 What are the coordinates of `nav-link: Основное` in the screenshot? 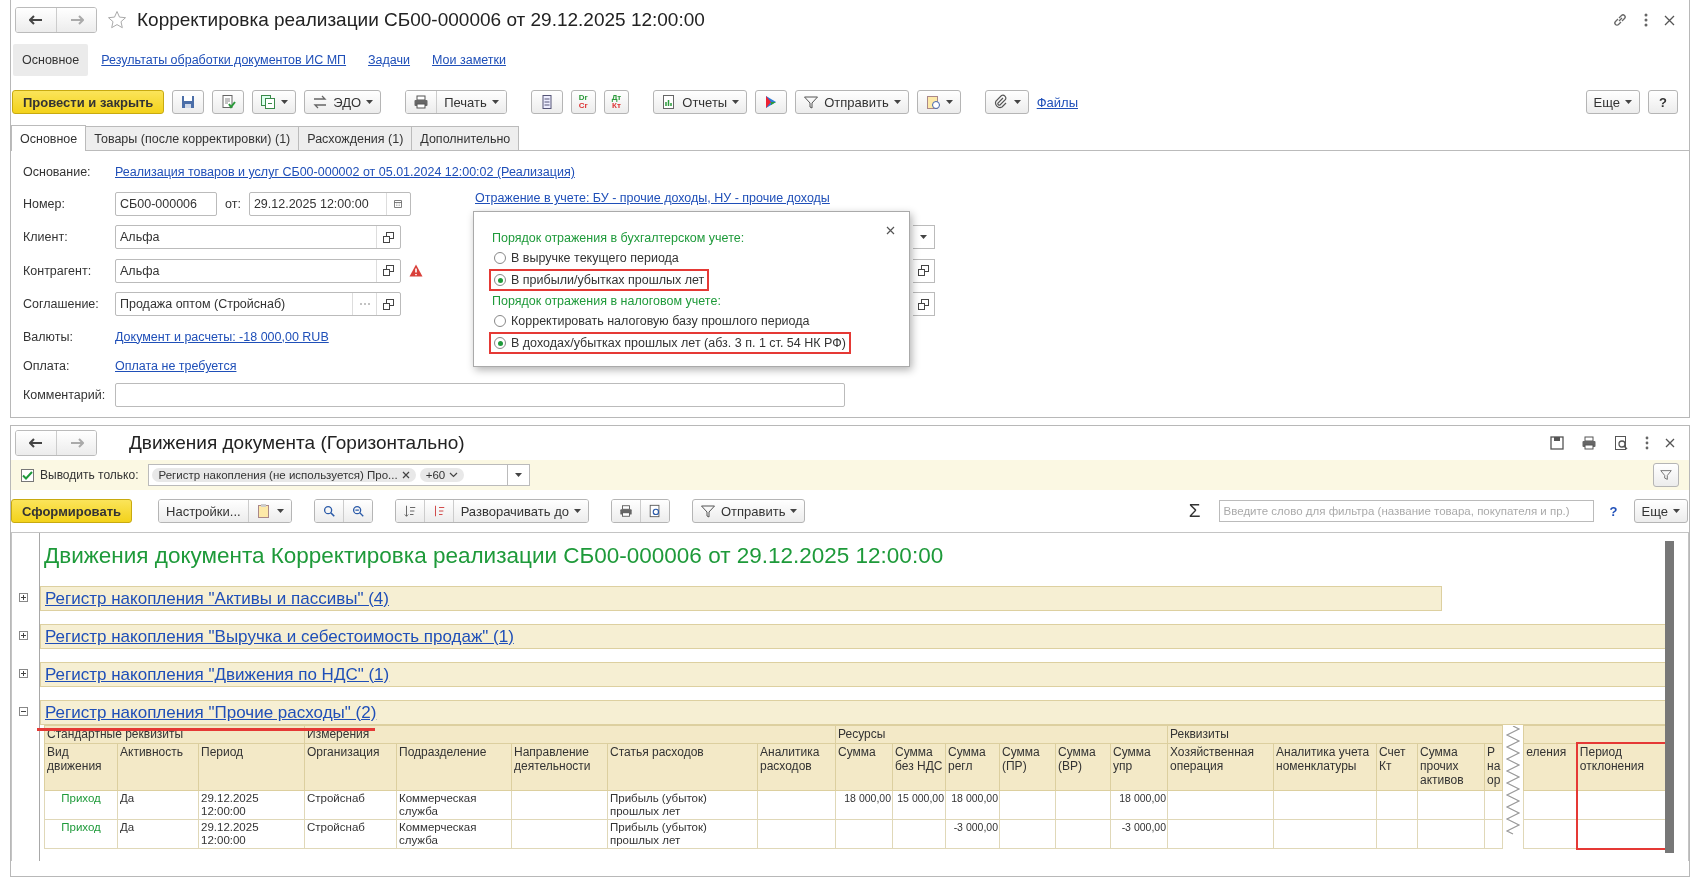 It's located at (51, 60).